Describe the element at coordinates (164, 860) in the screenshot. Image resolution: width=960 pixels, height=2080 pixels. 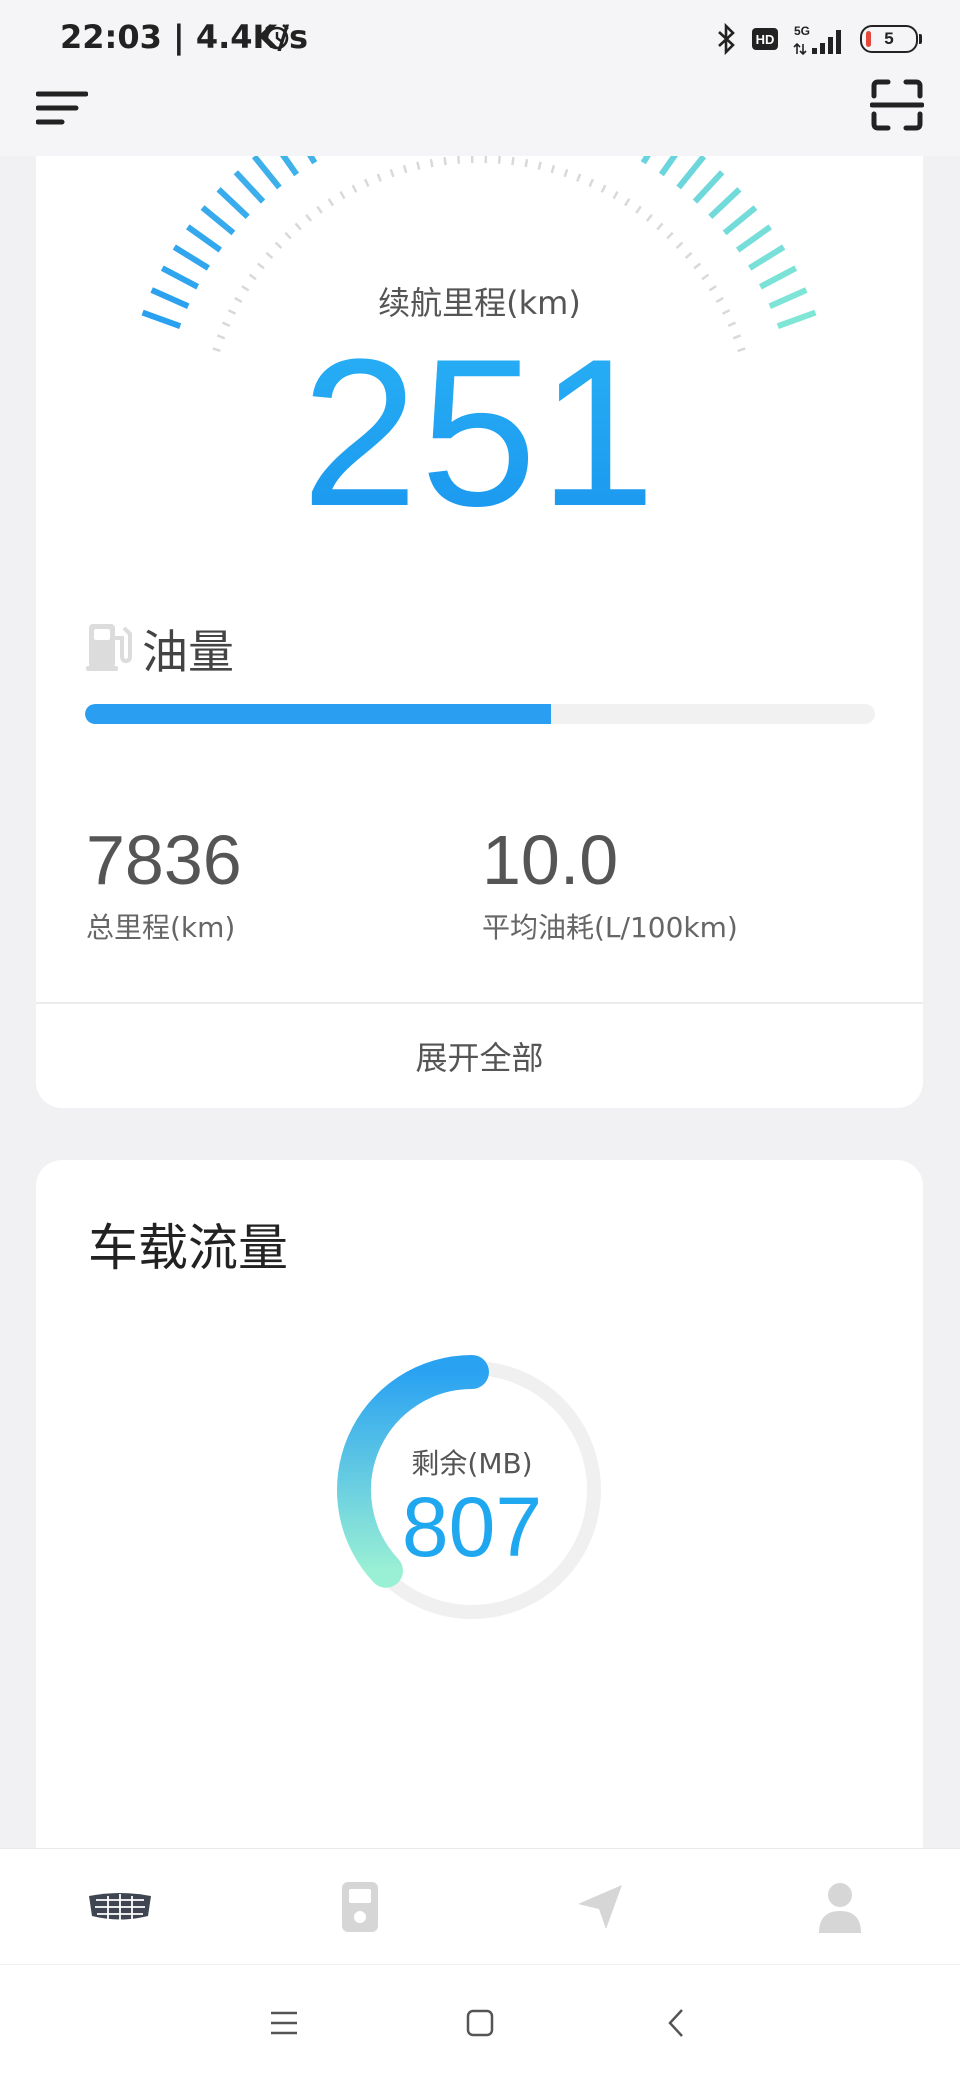
I see `odometer-value: 7836` at that location.